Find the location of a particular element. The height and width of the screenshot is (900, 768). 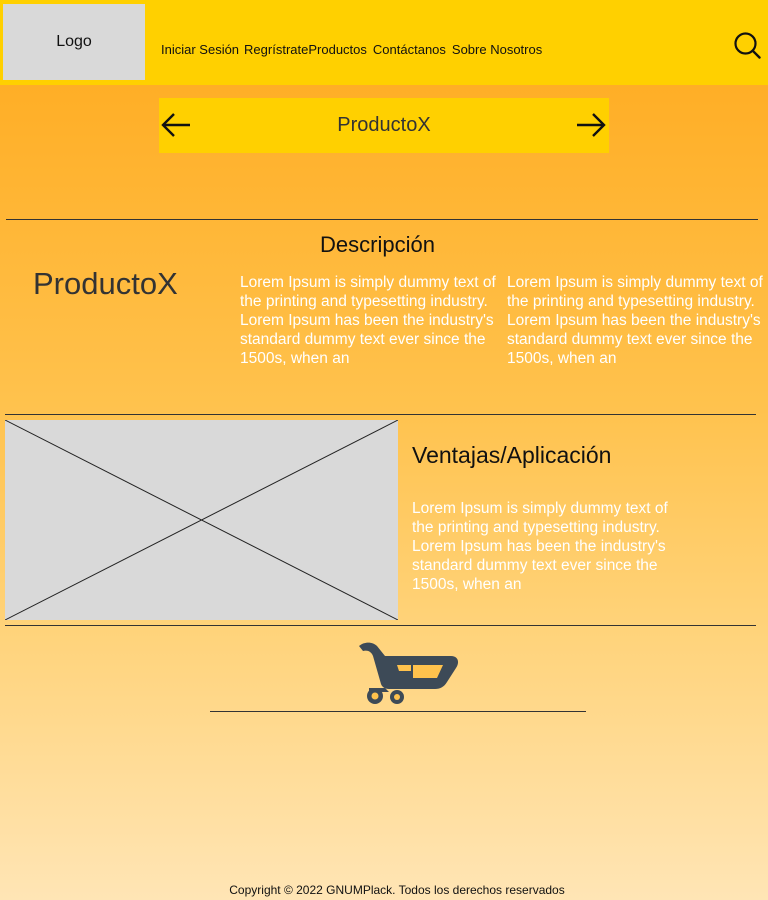

arrow-right-icon is located at coordinates (591, 125).